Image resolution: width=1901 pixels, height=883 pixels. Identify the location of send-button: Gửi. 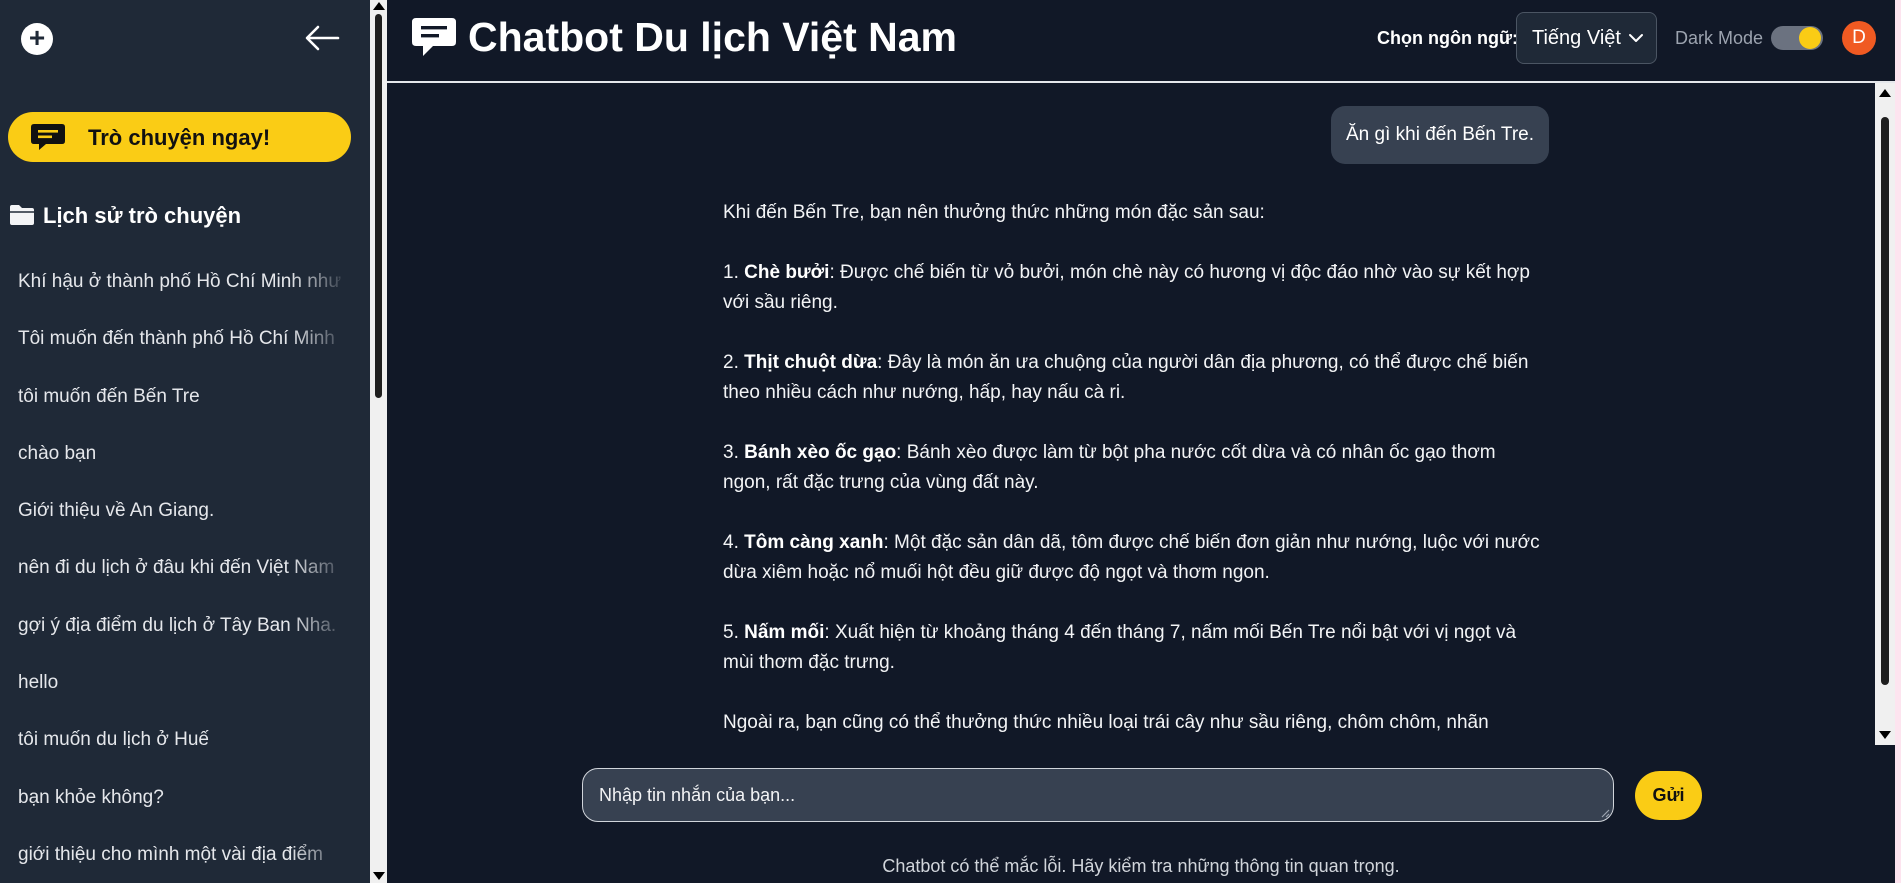
(1668, 795).